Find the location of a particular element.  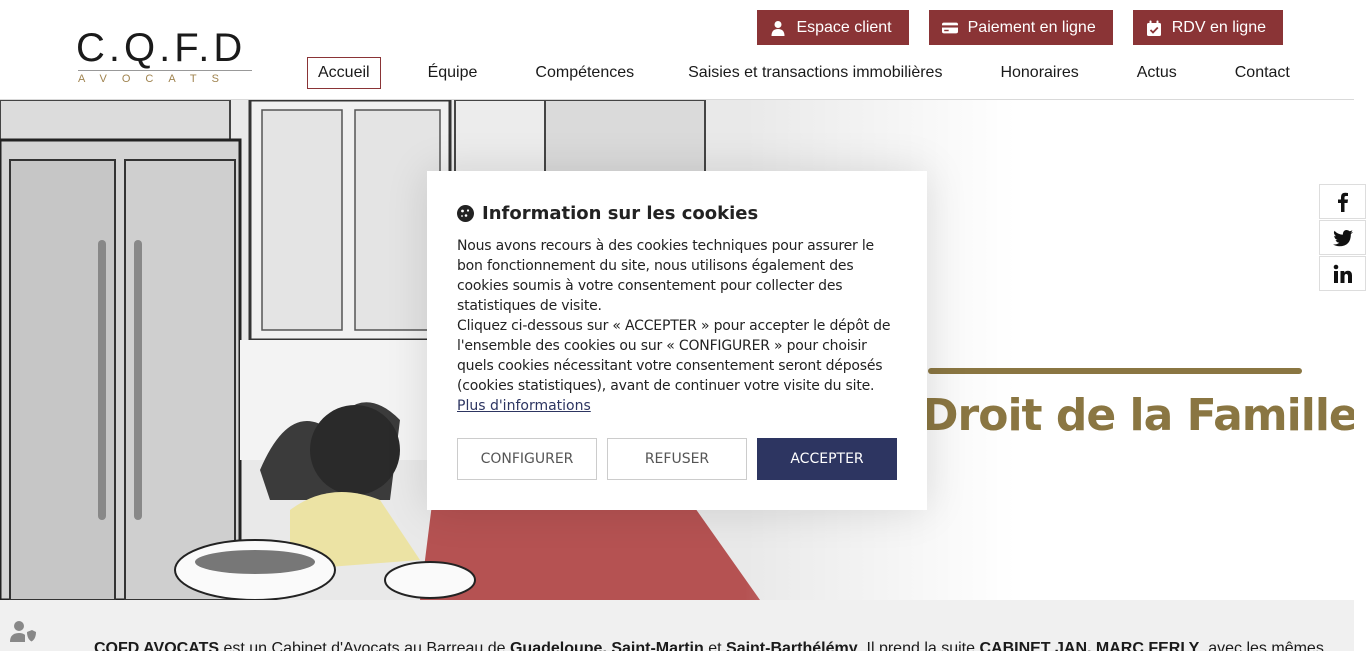

nav-item-contact: Contact is located at coordinates (1262, 73).